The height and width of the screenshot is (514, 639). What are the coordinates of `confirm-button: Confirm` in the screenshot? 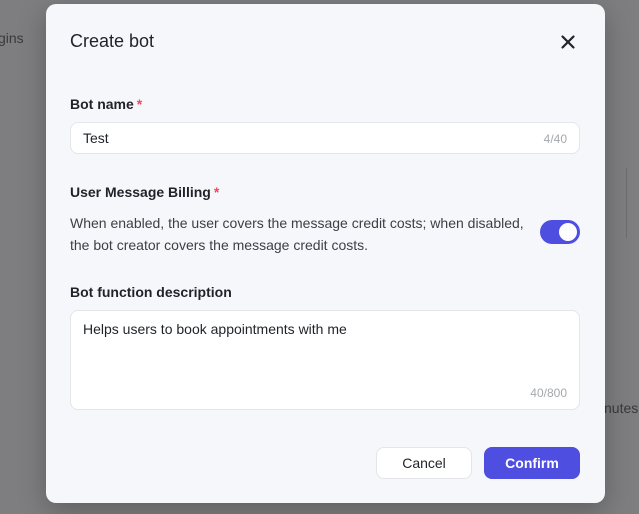 It's located at (532, 463).